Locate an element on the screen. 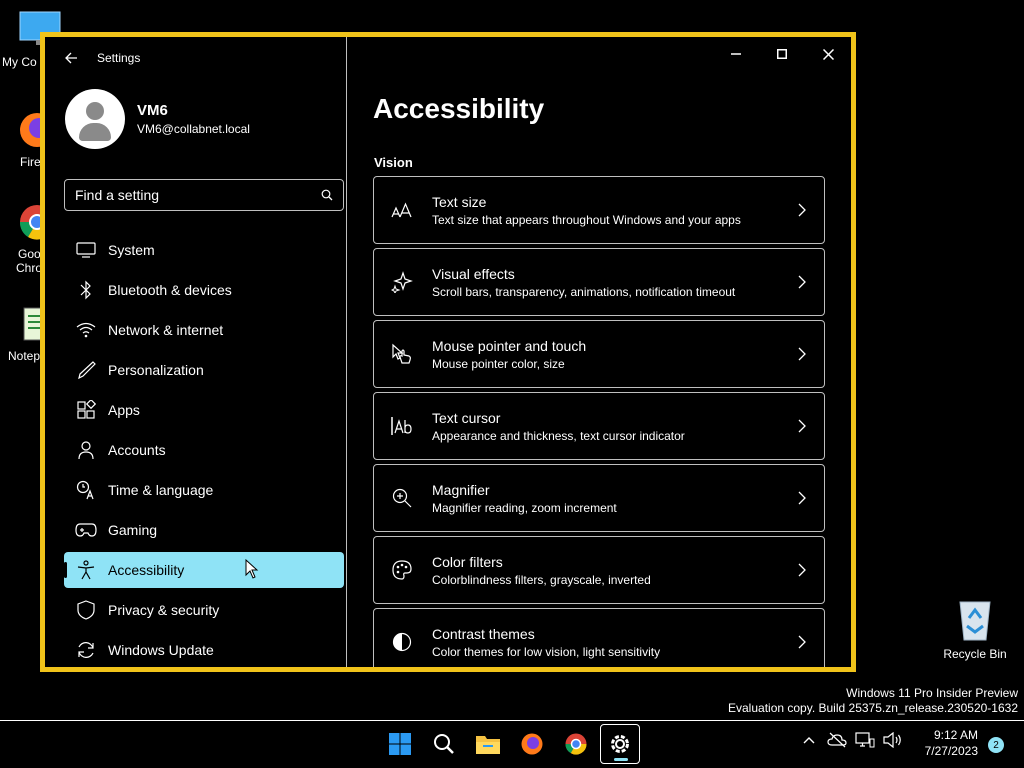  mouse-cursor-icon is located at coordinates (252, 569).